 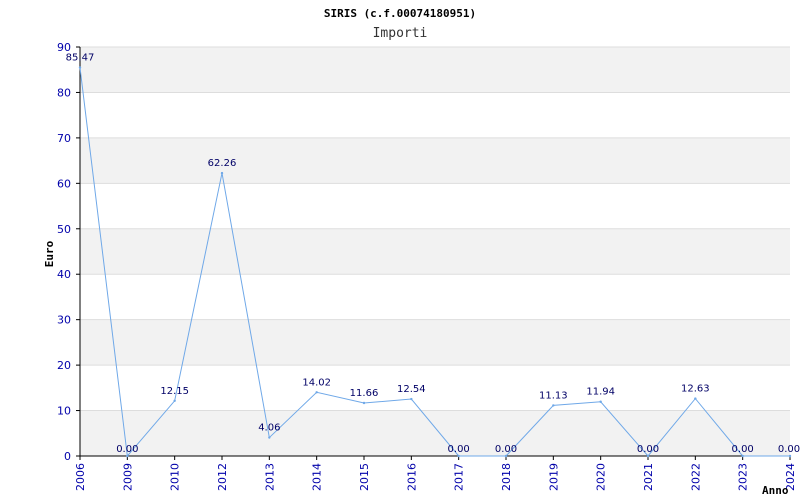 I want to click on x-tick-label: 2017, so click(x=459, y=477).